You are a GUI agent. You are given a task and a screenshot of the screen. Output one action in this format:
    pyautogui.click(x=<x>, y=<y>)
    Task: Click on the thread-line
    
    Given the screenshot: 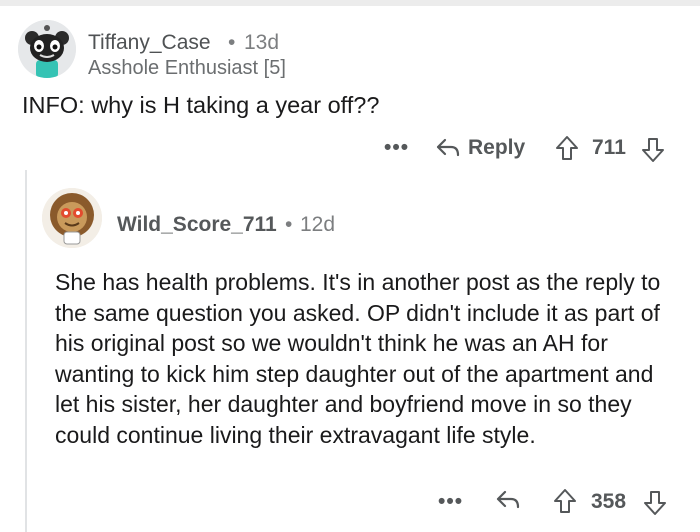 What is the action you would take?
    pyautogui.click(x=26, y=351)
    